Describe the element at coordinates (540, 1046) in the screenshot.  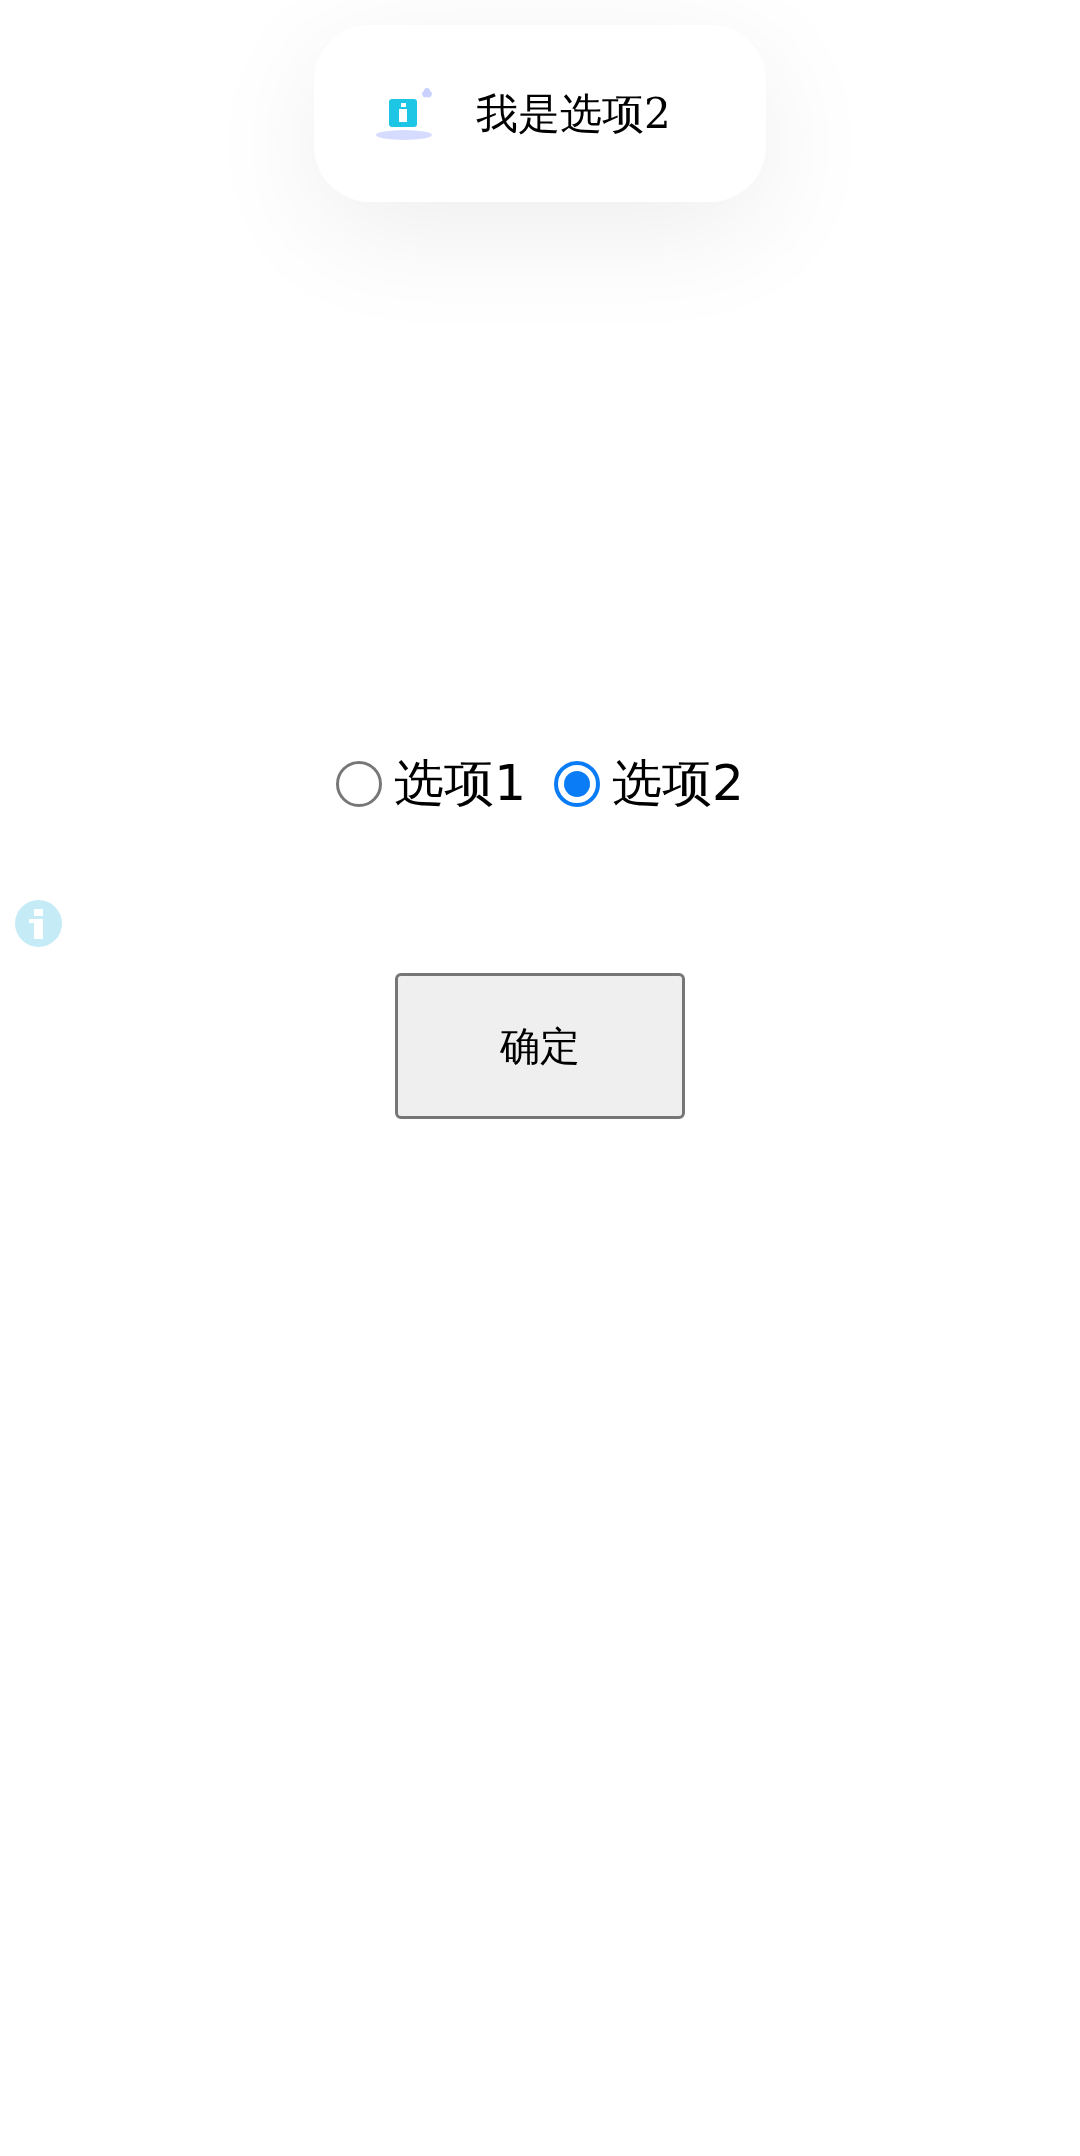
I see `confirm-button: 确定` at that location.